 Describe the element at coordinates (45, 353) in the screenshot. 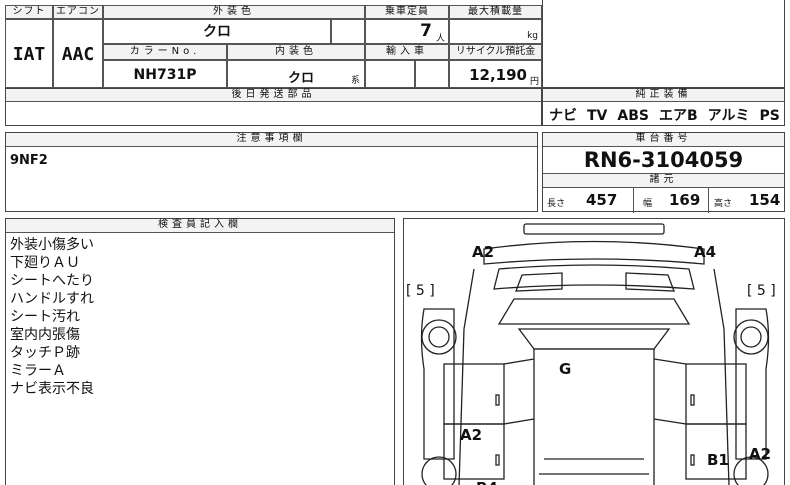

I see `inspector-line: タッチＰ跡` at that location.